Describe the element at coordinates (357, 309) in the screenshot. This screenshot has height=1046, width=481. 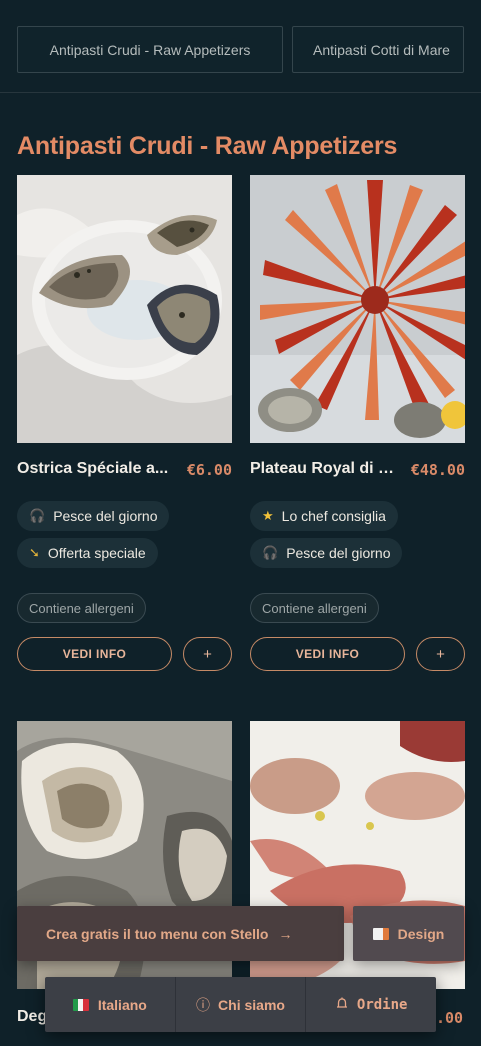
I see `plateau-photo` at that location.